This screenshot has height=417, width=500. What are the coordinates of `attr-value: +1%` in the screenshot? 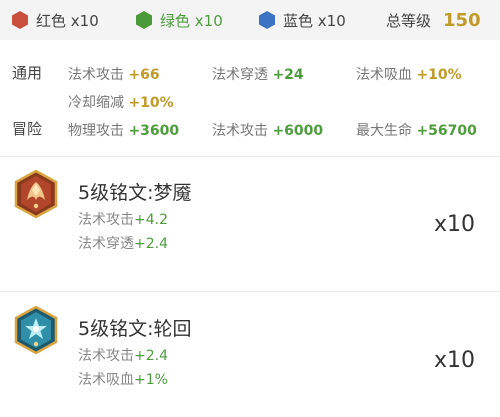 It's located at (151, 380).